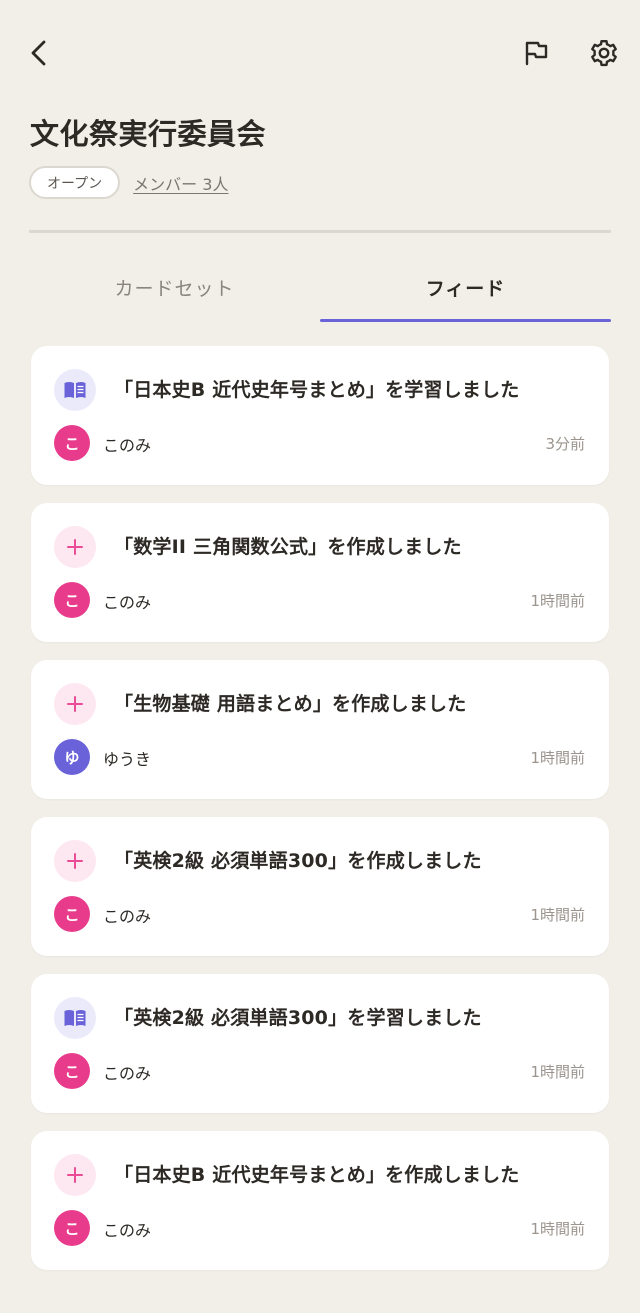  Describe the element at coordinates (320, 231) in the screenshot. I see `header-divider` at that location.